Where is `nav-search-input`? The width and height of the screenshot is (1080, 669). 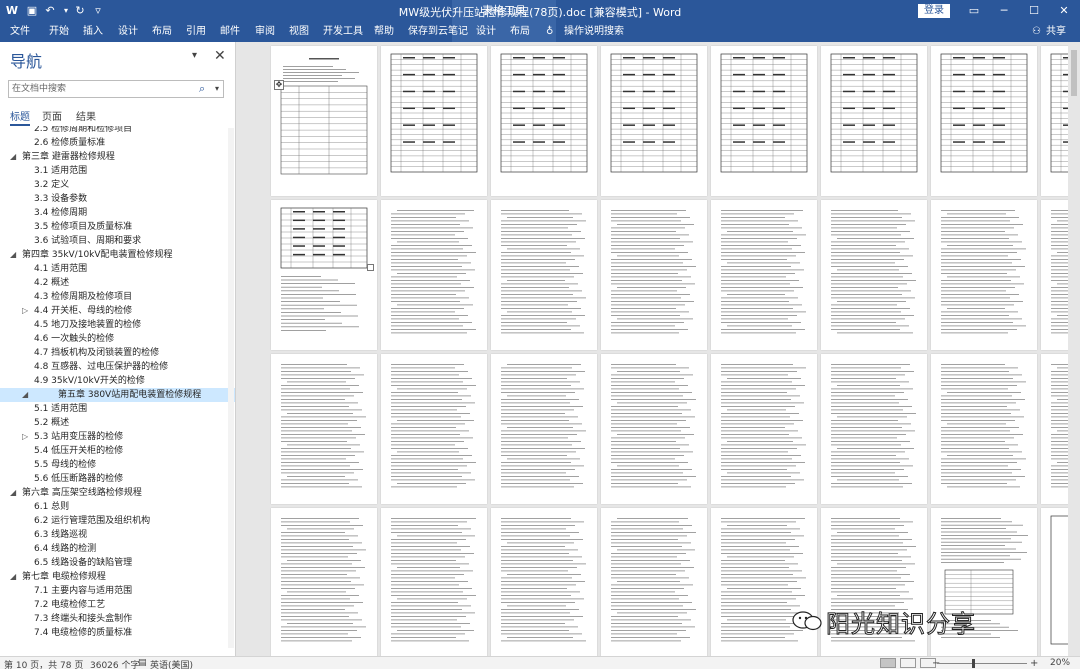 nav-search-input is located at coordinates (102, 89).